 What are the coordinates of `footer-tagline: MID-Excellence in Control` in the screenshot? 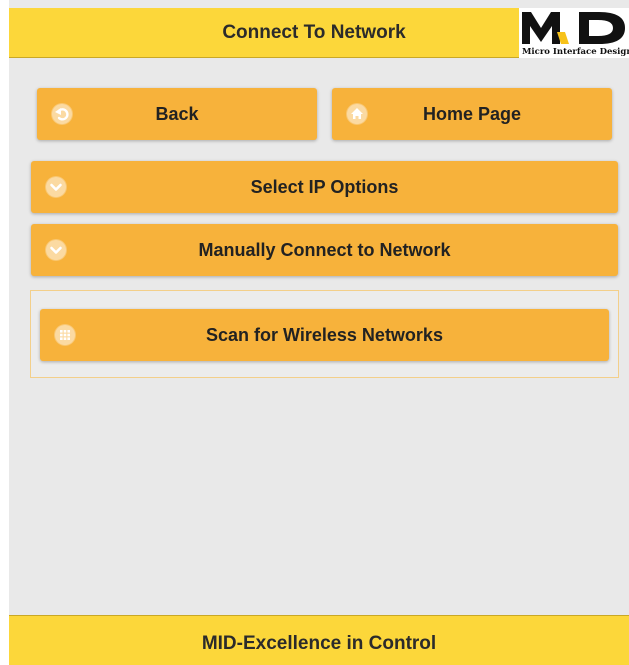 It's located at (319, 643).